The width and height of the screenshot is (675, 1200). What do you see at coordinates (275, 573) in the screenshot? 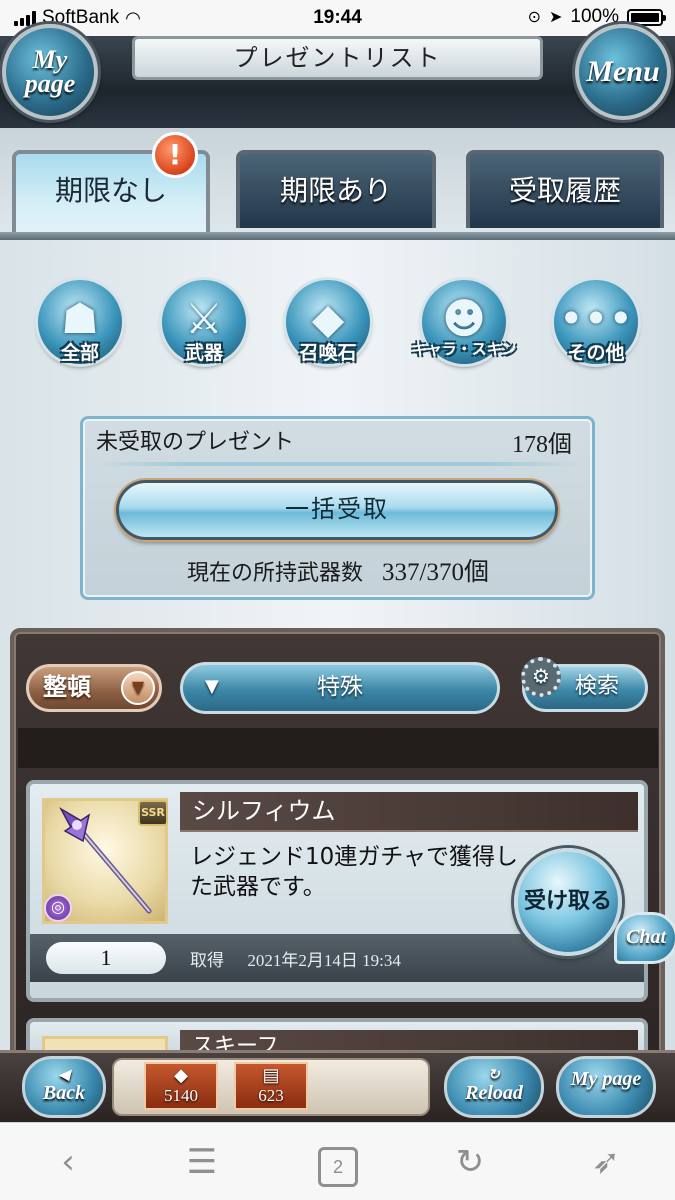
I see `weapon-count-label: 現在の所持武器数` at bounding box center [275, 573].